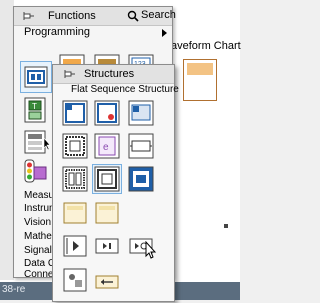 The height and width of the screenshot is (303, 320). Describe the element at coordinates (75, 213) in the screenshot. I see `local-variable-icon` at that location.